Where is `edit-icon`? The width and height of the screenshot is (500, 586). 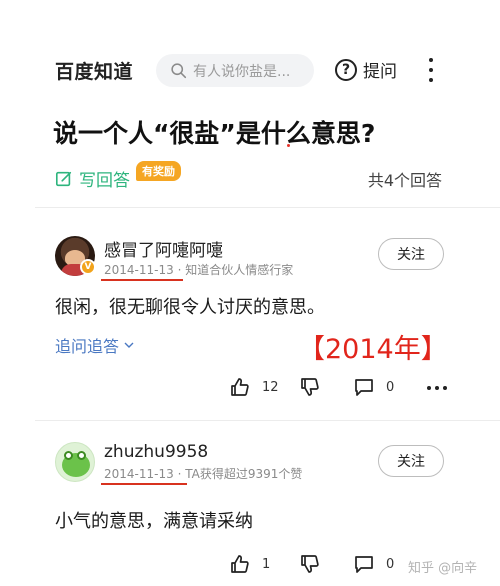 edit-icon is located at coordinates (63, 178).